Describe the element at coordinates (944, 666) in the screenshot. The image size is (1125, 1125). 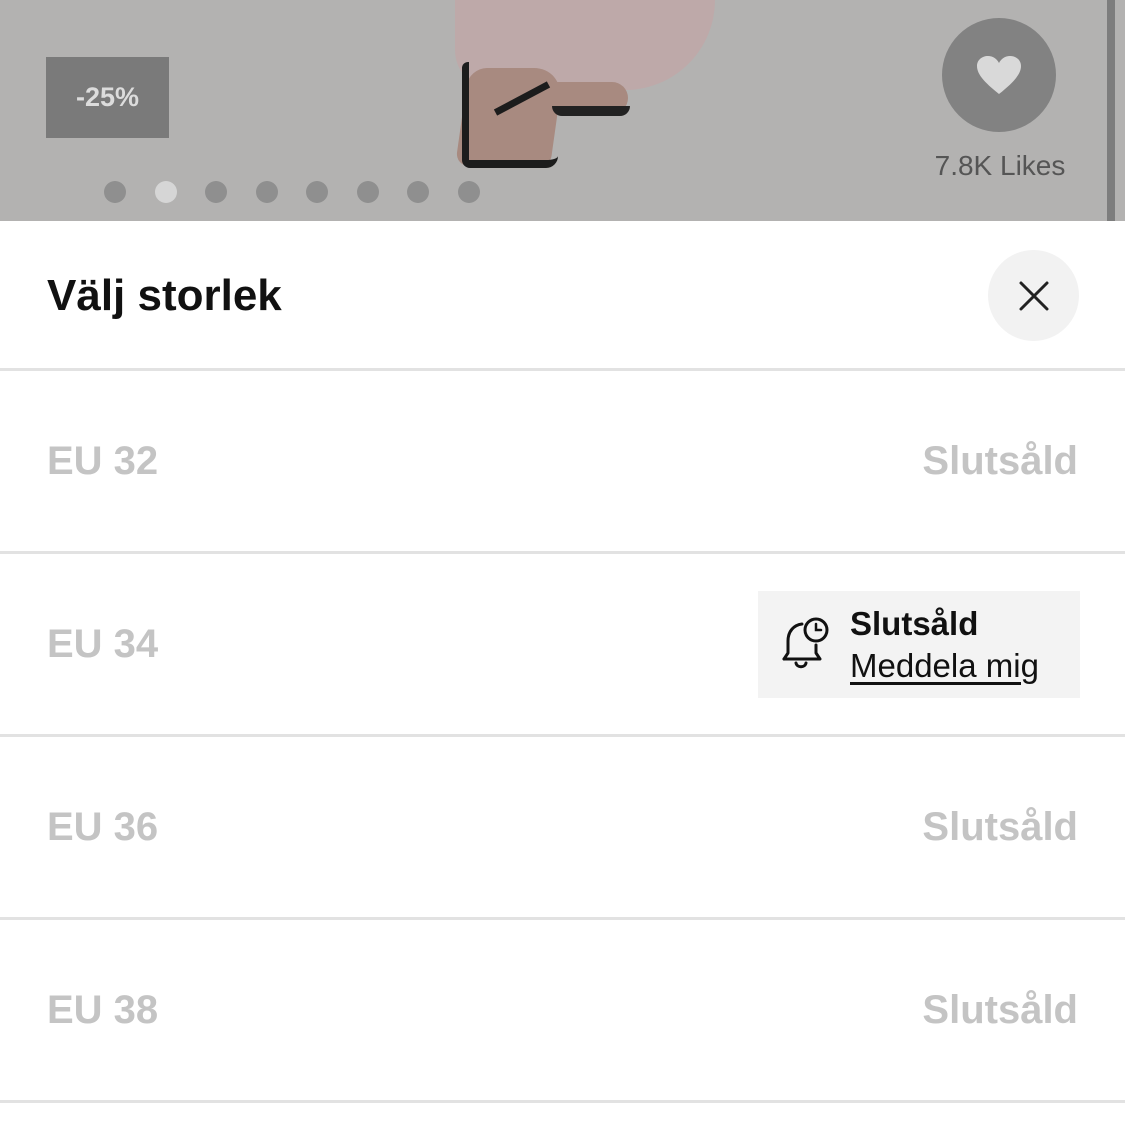
I see `notify-me-link: Meddela mig` at that location.